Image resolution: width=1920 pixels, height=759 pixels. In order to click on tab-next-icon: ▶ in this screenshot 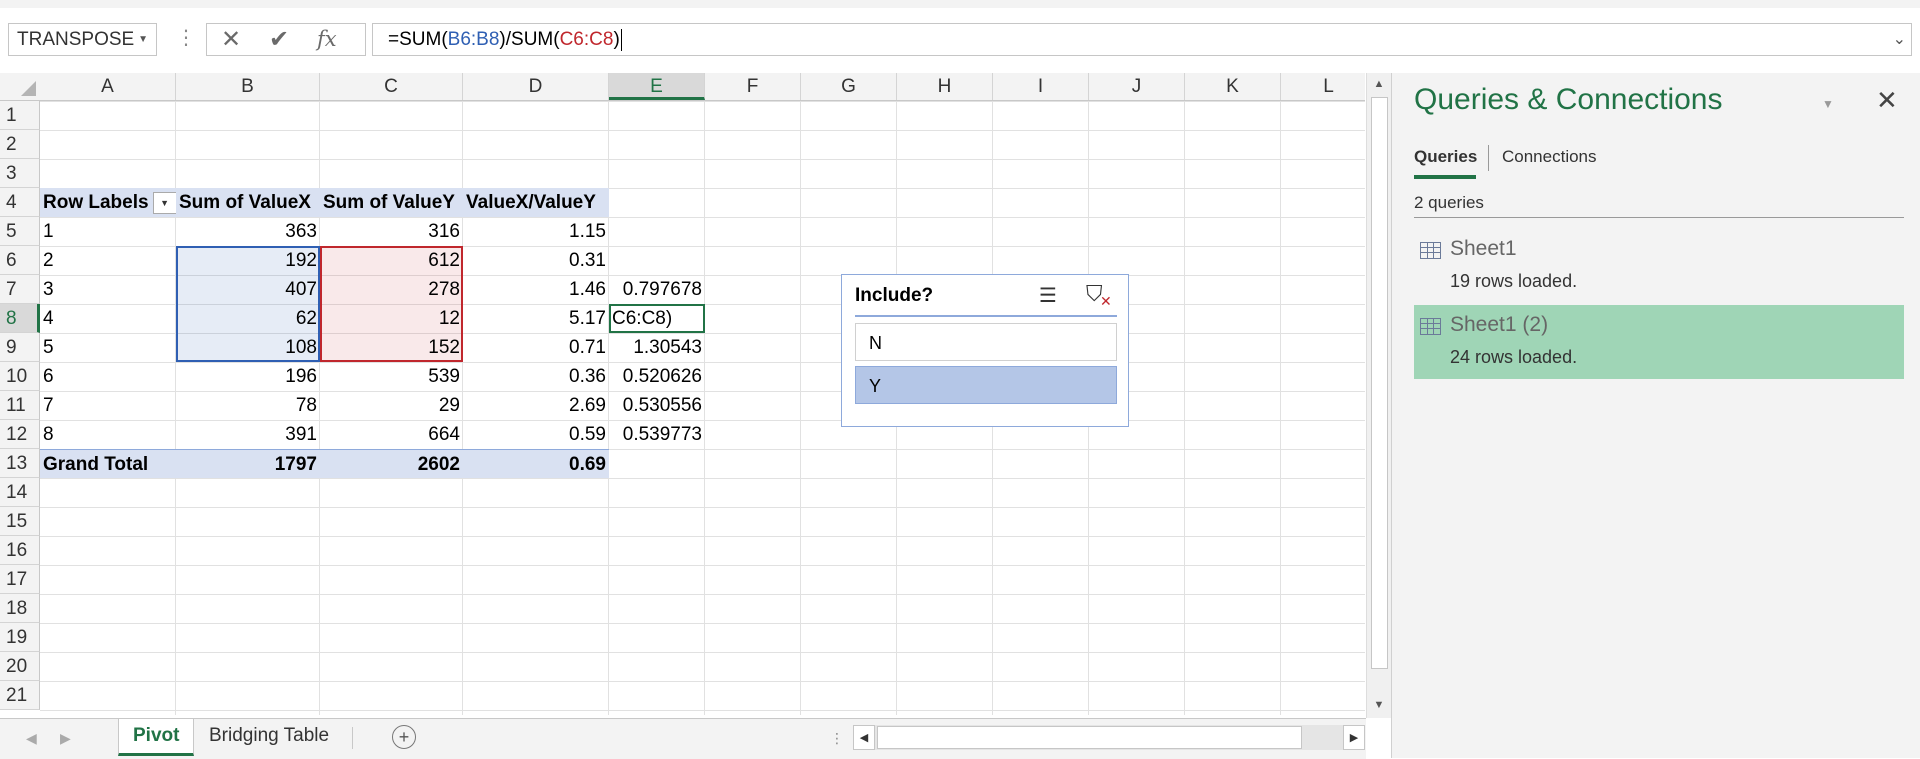, I will do `click(65, 738)`.